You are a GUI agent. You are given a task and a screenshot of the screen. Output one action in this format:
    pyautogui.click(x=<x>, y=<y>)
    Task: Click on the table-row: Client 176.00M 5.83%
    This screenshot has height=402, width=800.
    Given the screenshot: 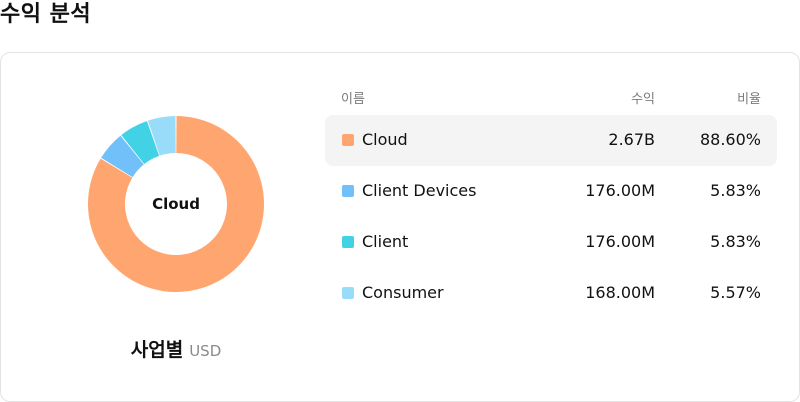 What is the action you would take?
    pyautogui.click(x=551, y=242)
    